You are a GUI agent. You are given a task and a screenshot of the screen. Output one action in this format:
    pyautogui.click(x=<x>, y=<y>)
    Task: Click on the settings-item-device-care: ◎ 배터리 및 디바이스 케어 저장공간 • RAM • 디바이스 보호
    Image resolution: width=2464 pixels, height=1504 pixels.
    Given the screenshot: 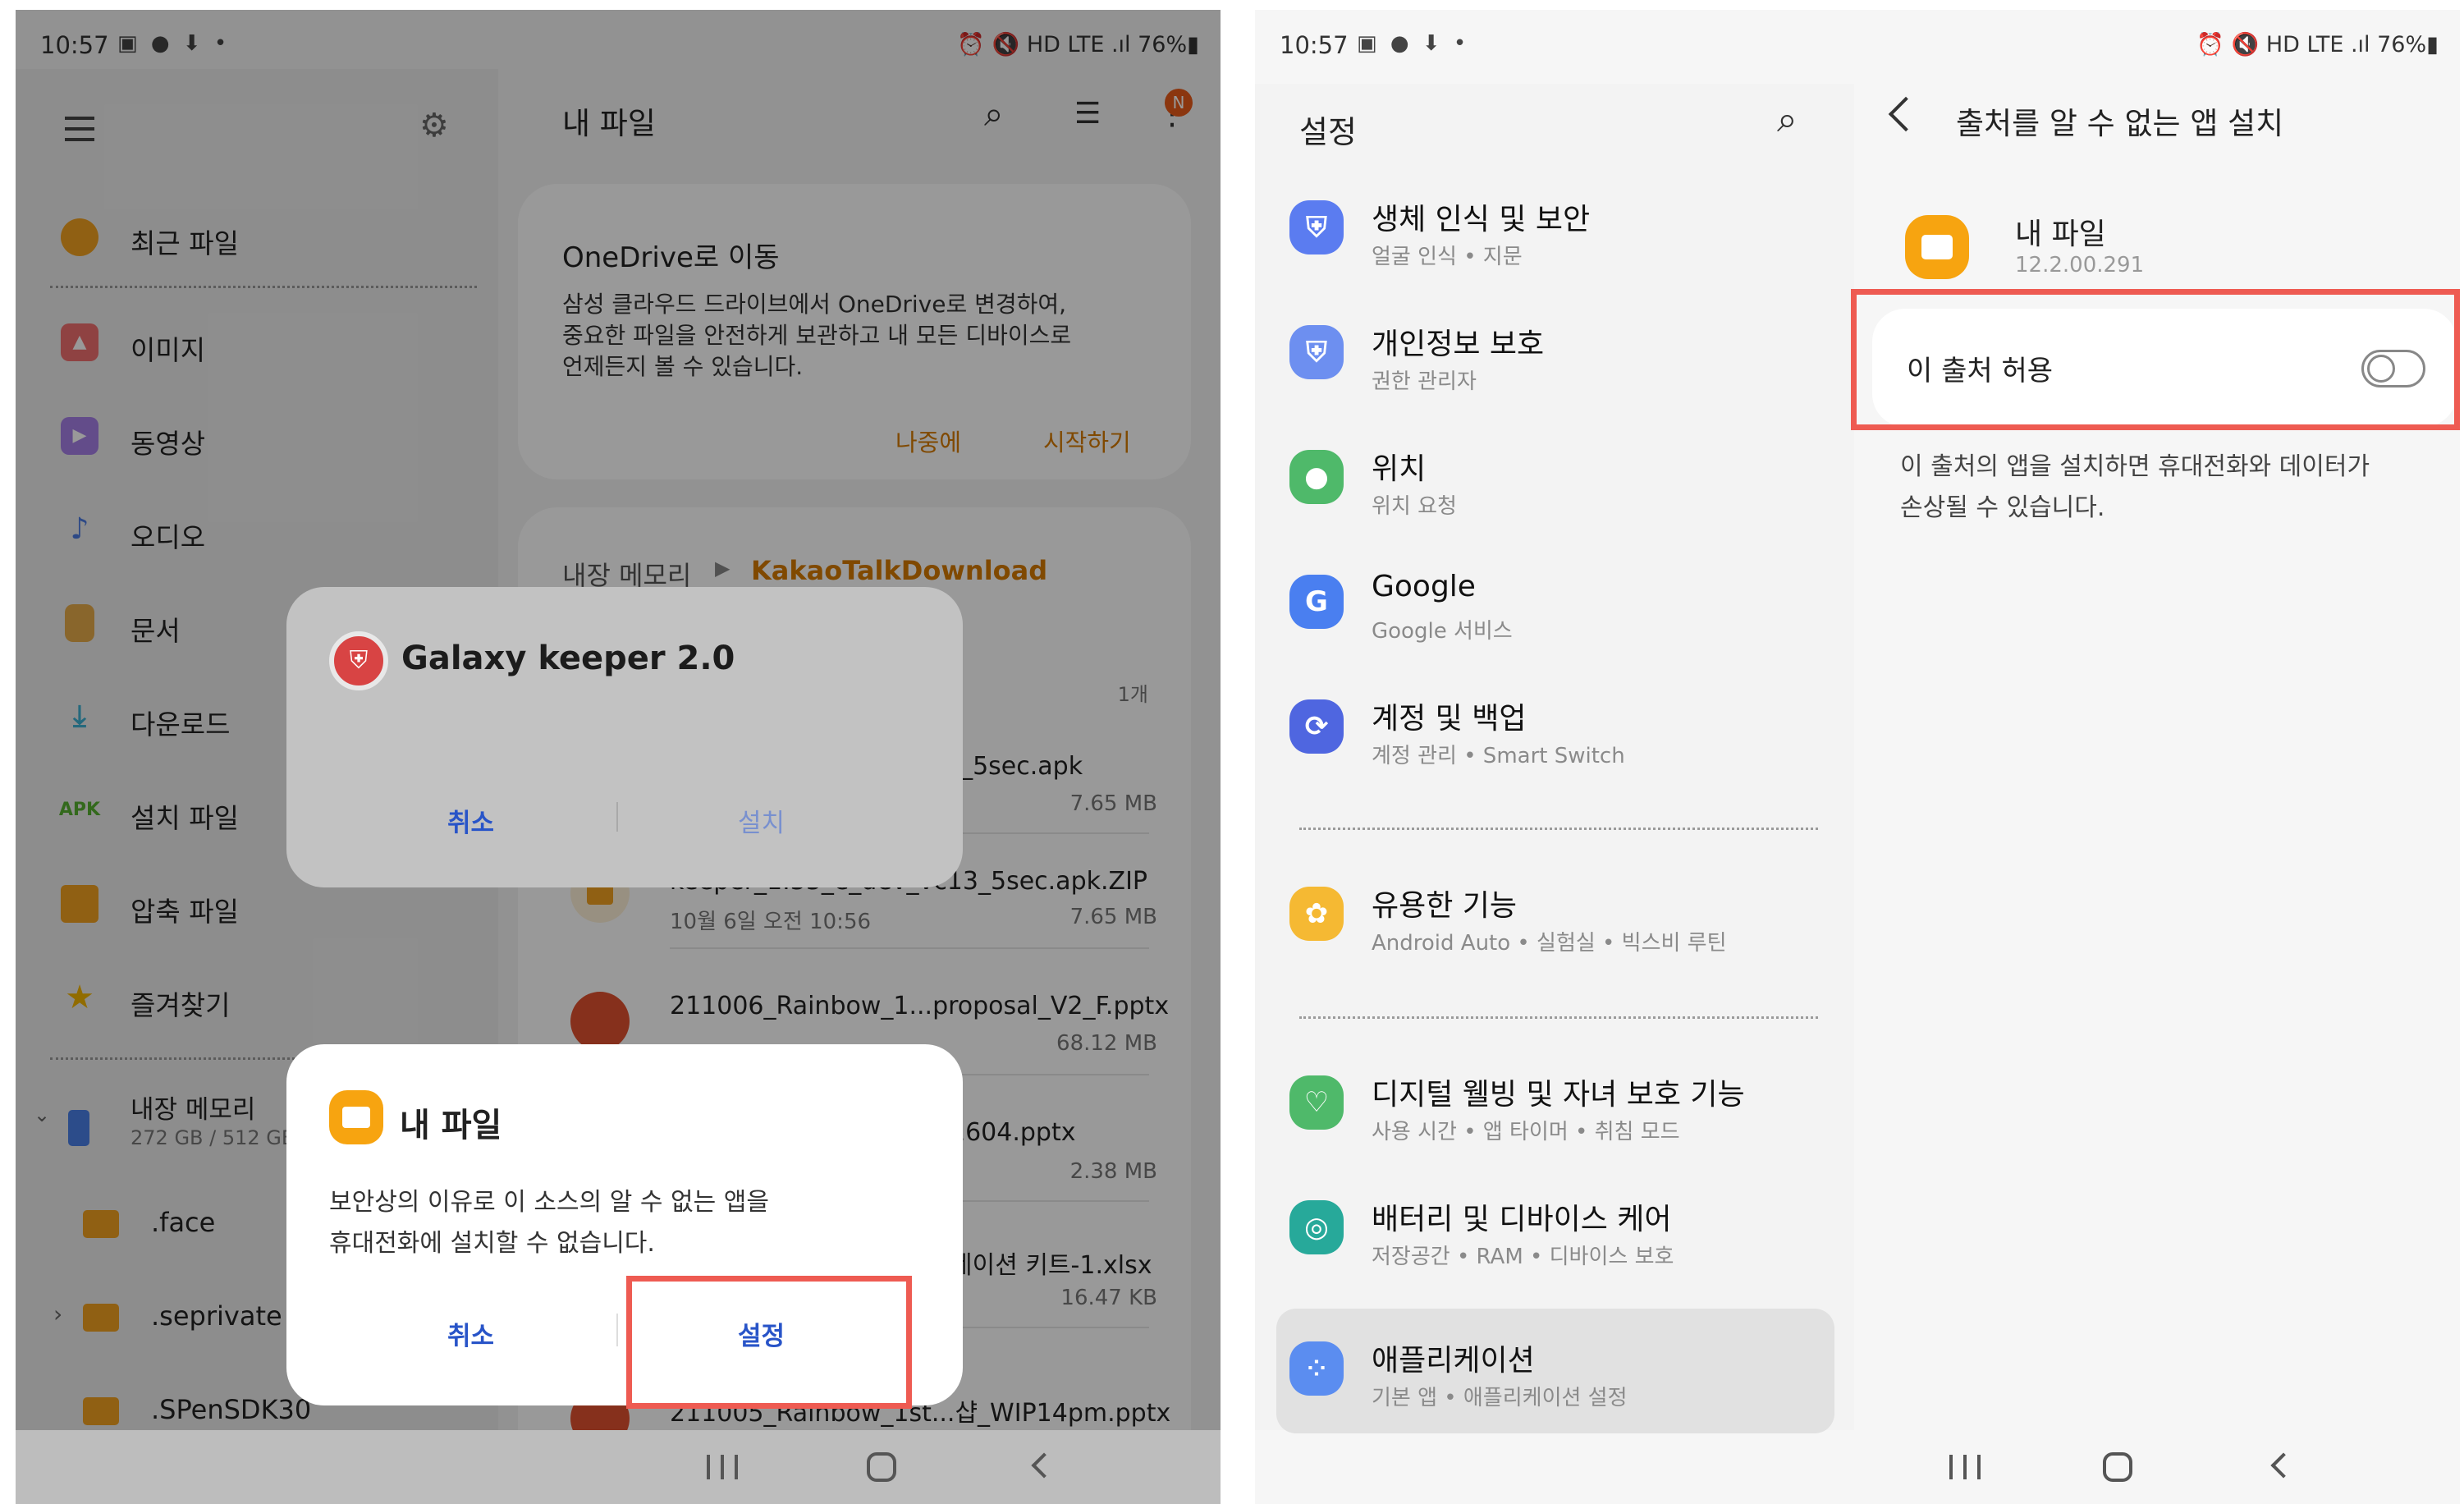 What is the action you would take?
    pyautogui.click(x=1555, y=1235)
    